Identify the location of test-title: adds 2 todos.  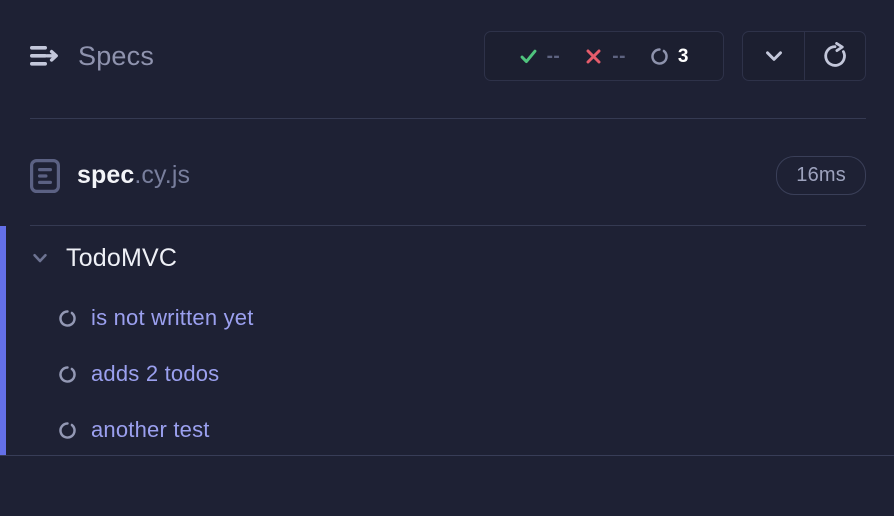
(155, 373).